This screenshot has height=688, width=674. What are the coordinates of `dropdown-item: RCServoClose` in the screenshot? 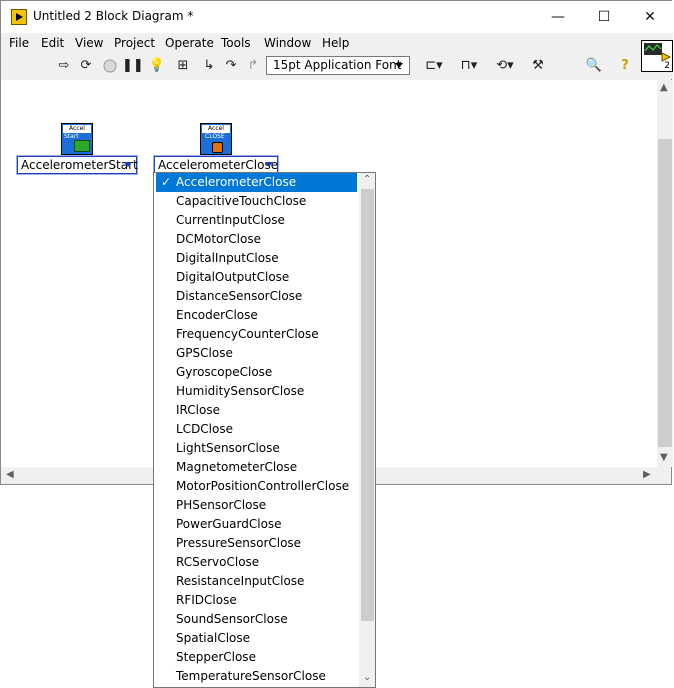 It's located at (256, 562).